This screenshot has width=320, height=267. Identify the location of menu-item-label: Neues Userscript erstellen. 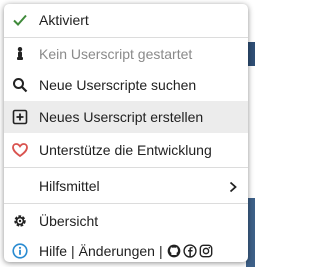
(121, 117).